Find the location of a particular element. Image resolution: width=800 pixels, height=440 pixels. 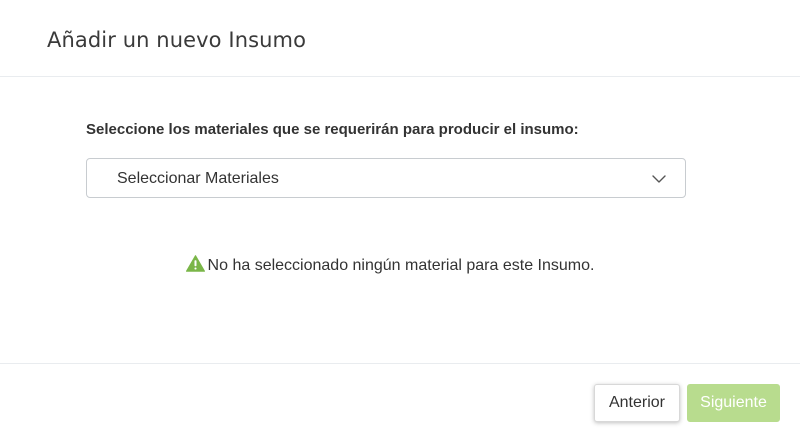

materials-select-value: Seleccionar Materiales is located at coordinates (198, 178).